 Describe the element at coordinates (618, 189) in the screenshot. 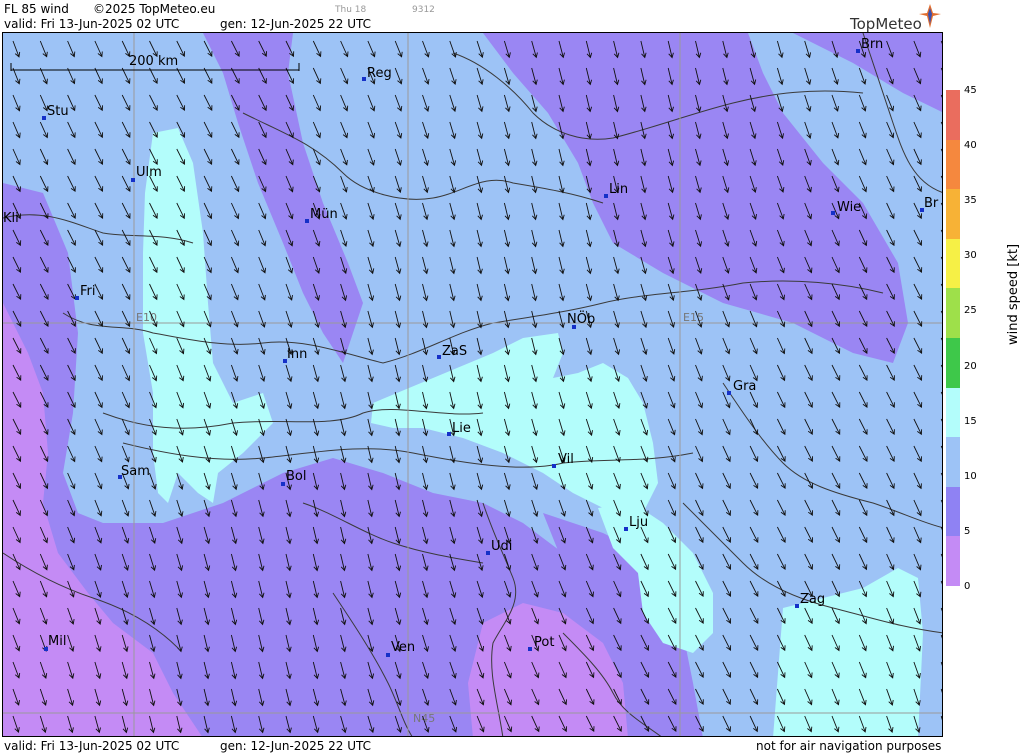

I see `svg-text: Lin` at that location.